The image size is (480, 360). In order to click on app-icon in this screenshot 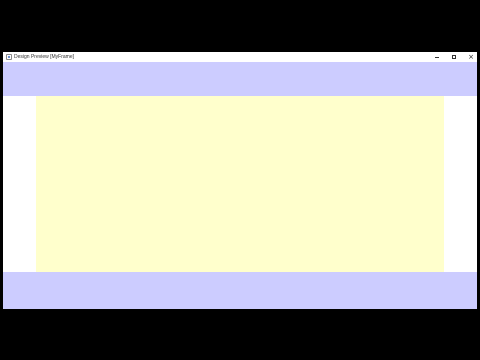, I will do `click(9, 57)`.